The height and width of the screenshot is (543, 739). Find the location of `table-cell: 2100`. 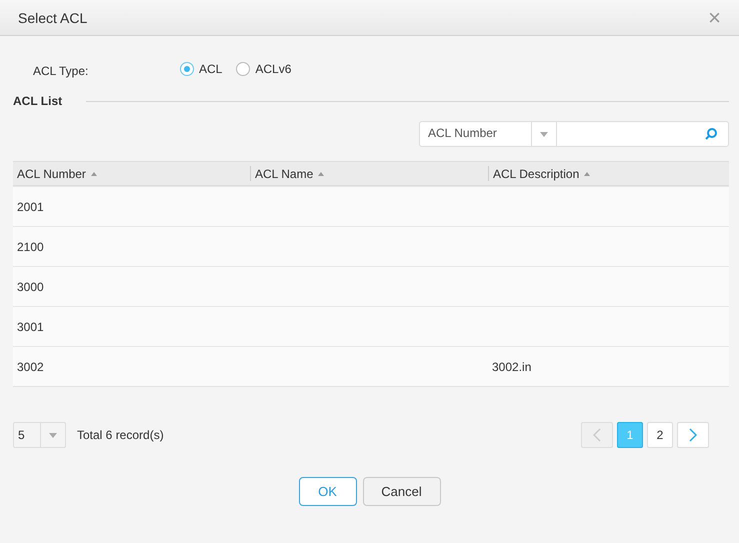

table-cell: 2100 is located at coordinates (30, 247).